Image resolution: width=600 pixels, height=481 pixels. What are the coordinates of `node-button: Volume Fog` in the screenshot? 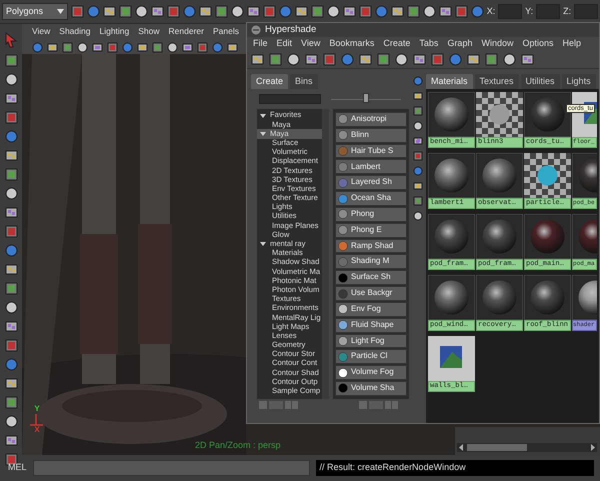 It's located at (371, 372).